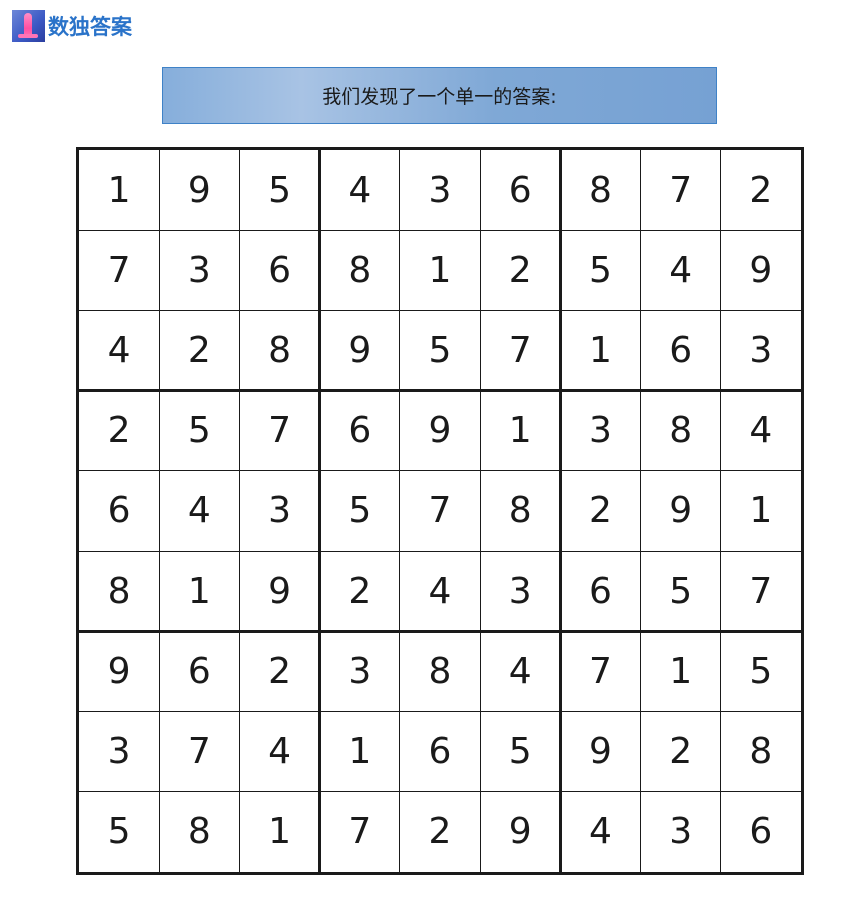 The width and height of the screenshot is (862, 897). What do you see at coordinates (90, 26) in the screenshot?
I see `site-title: 数独答案` at bounding box center [90, 26].